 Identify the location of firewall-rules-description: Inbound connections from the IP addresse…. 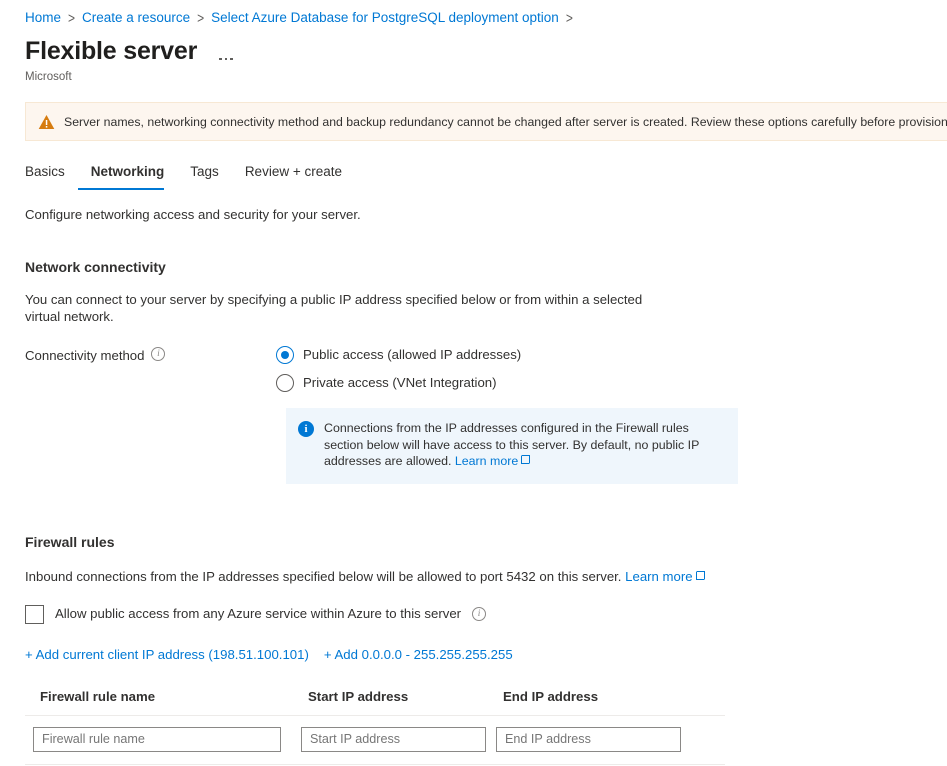
(323, 576).